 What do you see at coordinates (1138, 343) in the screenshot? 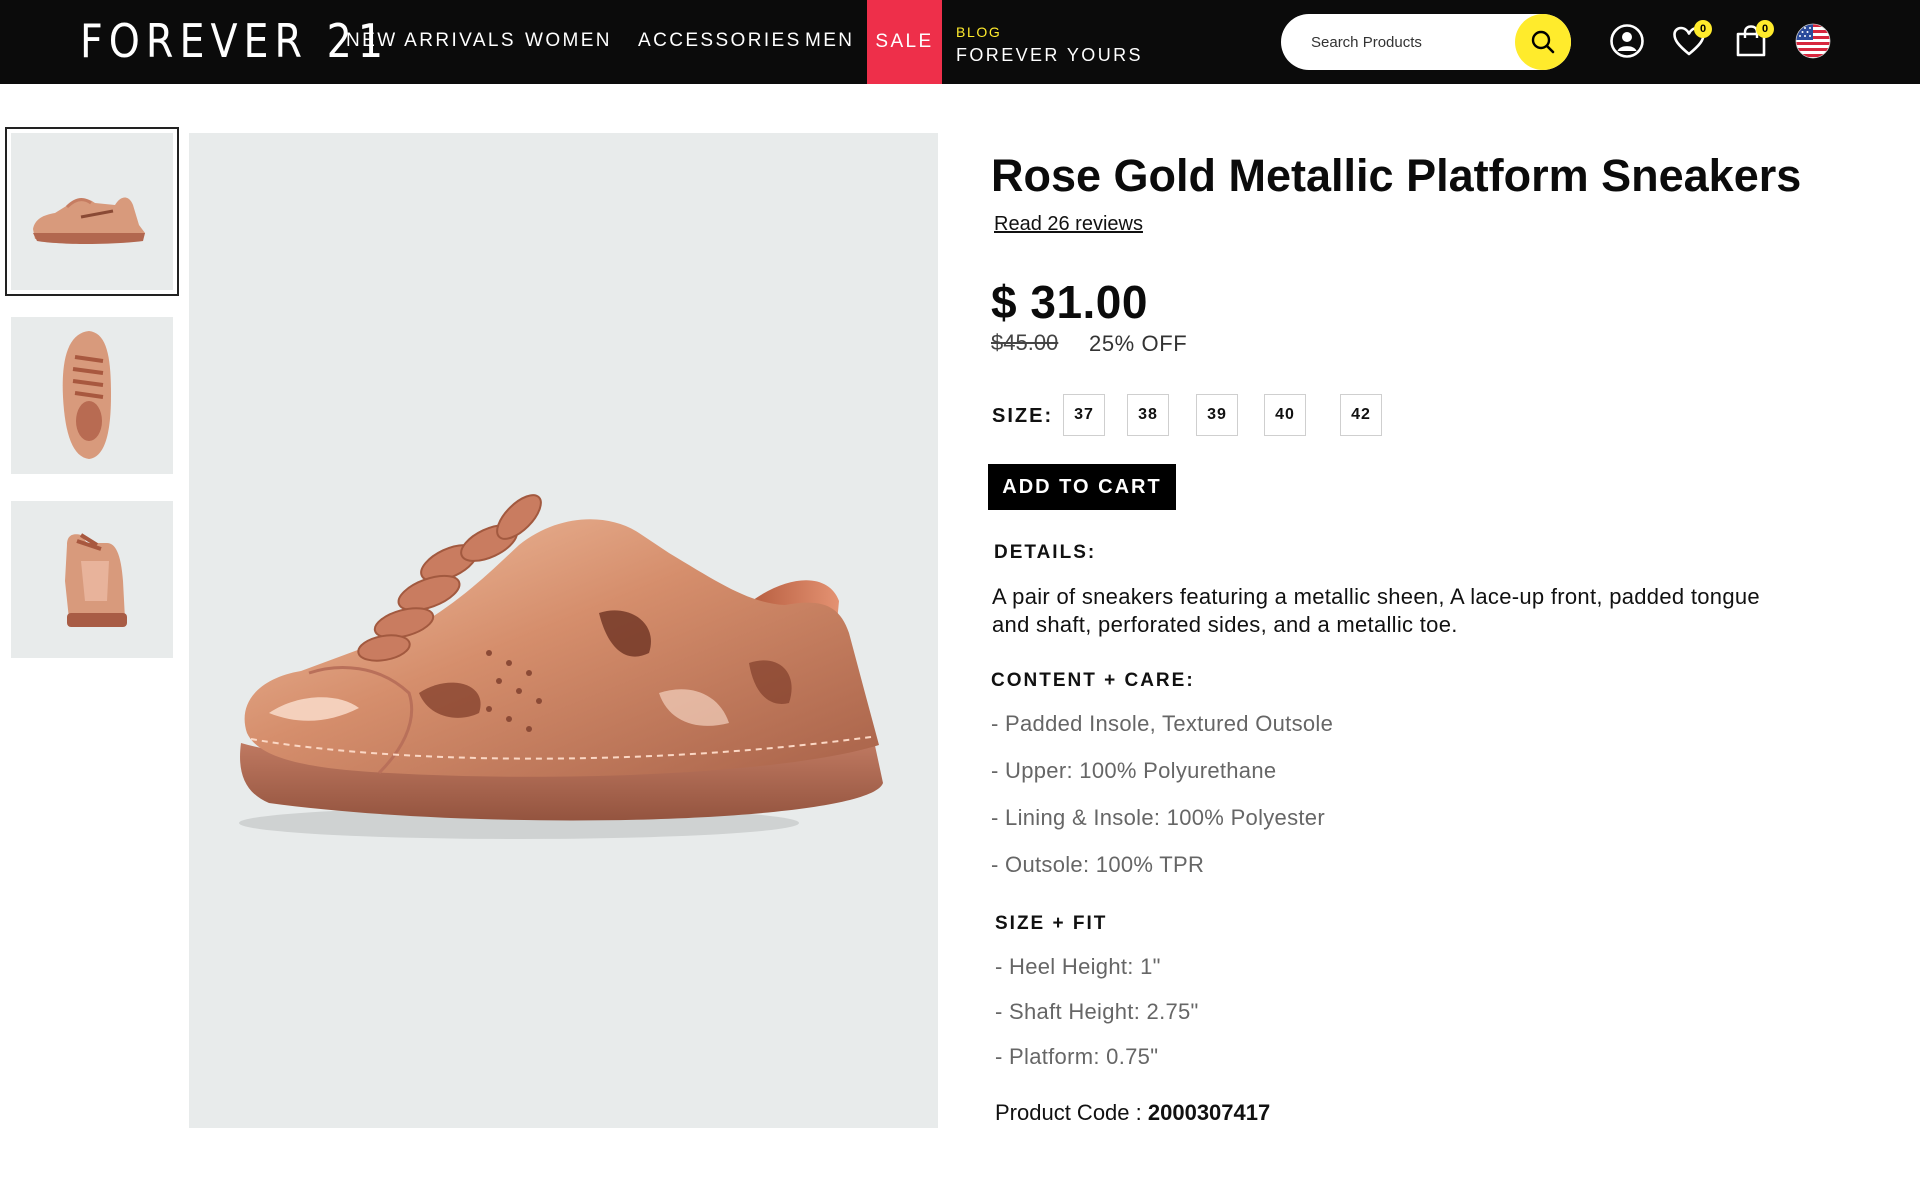
I see `discount-label: 25% OFF` at bounding box center [1138, 343].